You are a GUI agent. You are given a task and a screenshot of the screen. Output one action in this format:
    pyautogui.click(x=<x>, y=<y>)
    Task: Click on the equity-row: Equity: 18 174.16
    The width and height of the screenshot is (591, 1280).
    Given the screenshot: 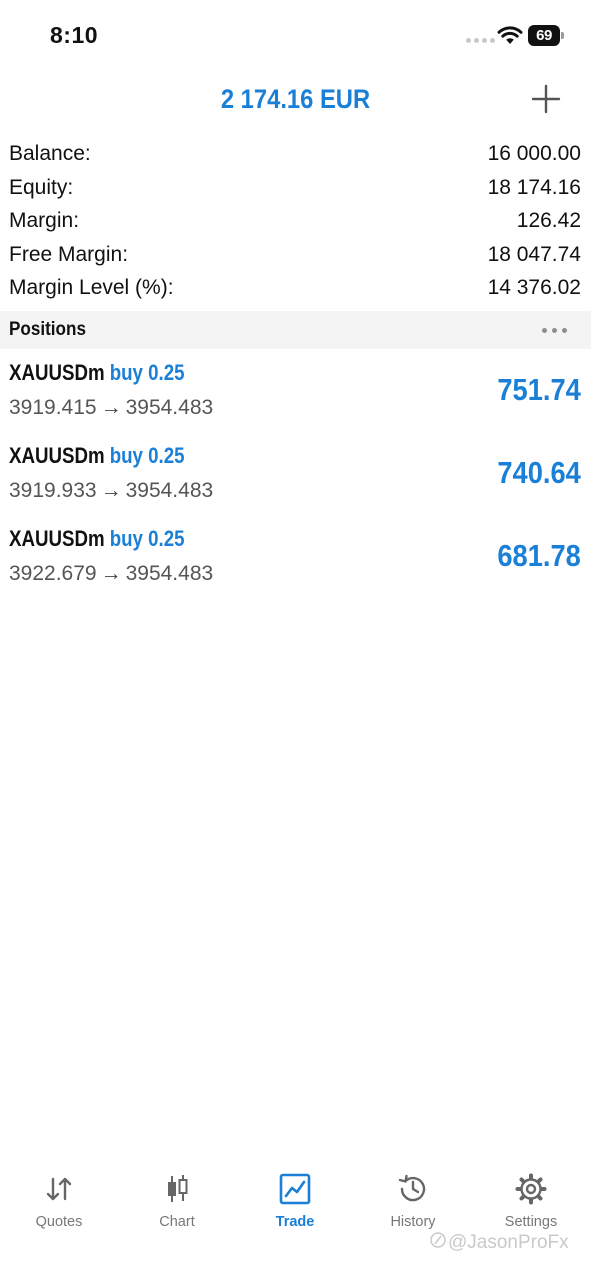 What is the action you would take?
    pyautogui.click(x=295, y=190)
    